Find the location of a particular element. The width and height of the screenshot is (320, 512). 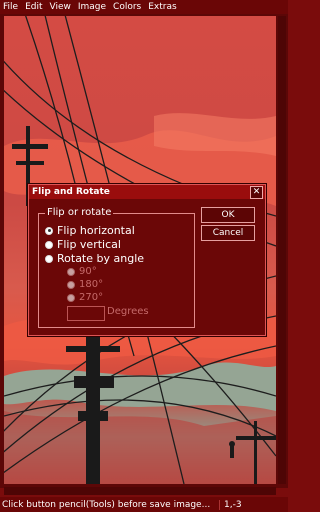

menu-edit: Edit is located at coordinates (33, 7).